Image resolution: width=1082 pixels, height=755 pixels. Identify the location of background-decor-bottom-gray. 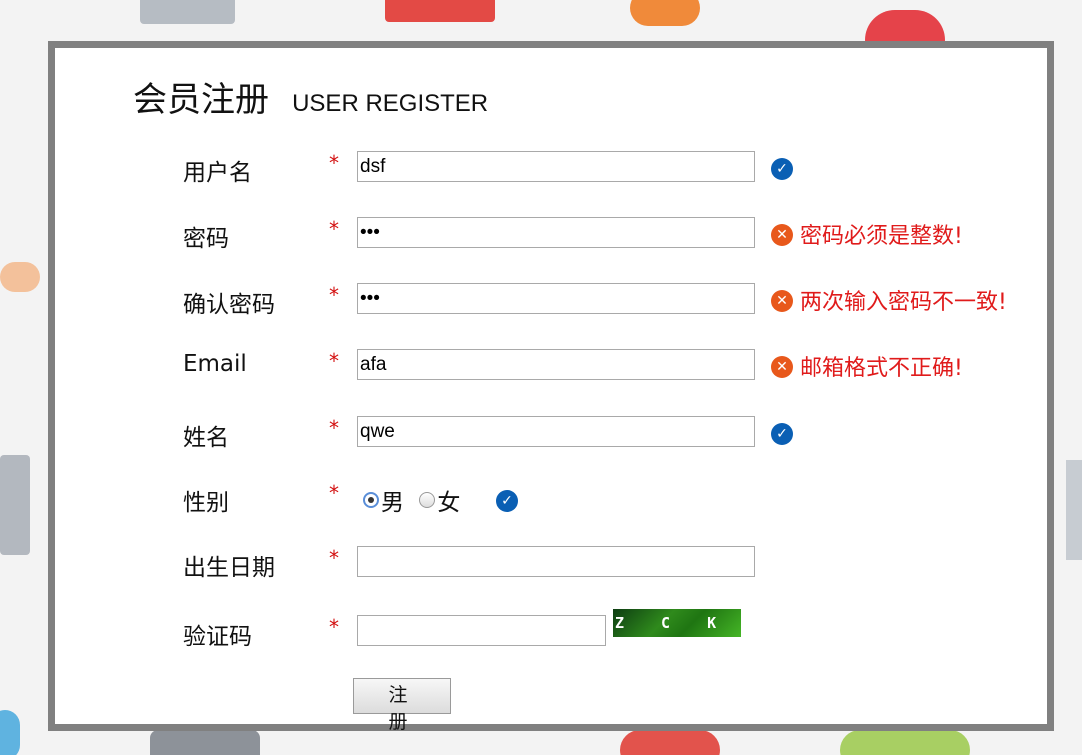
(205, 742).